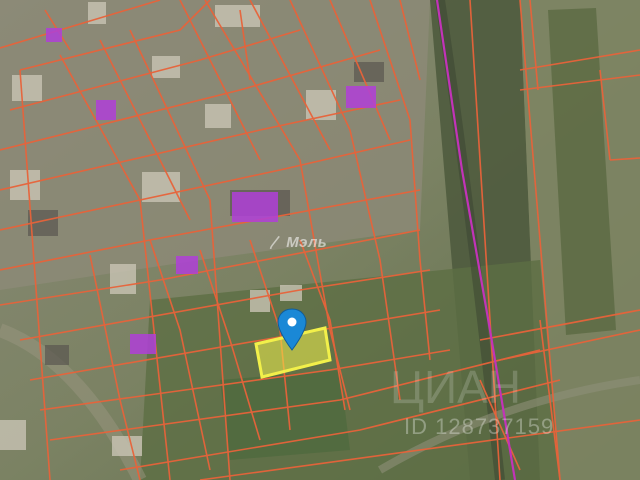 This screenshot has height=480, width=640. Describe the element at coordinates (455, 387) in the screenshot. I see `watermark-brand: ЦИАН` at that location.